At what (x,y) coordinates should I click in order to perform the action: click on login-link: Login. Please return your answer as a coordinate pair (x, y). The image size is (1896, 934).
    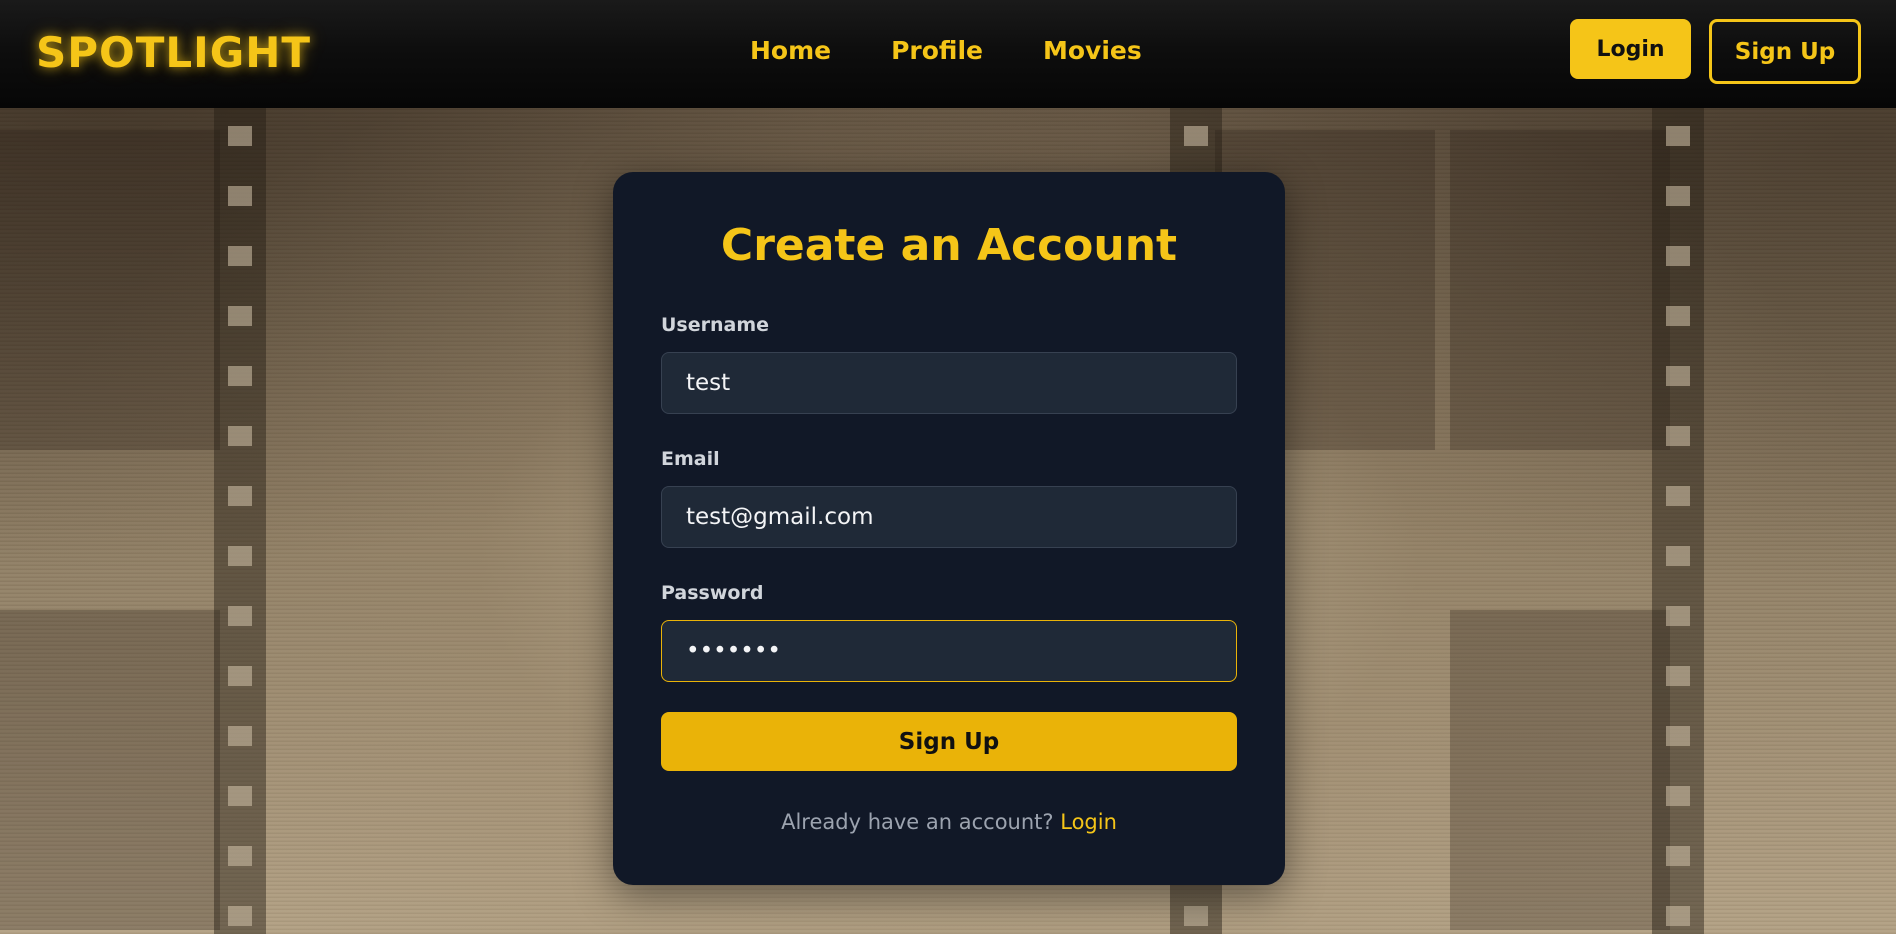
    Looking at the image, I should click on (1088, 822).